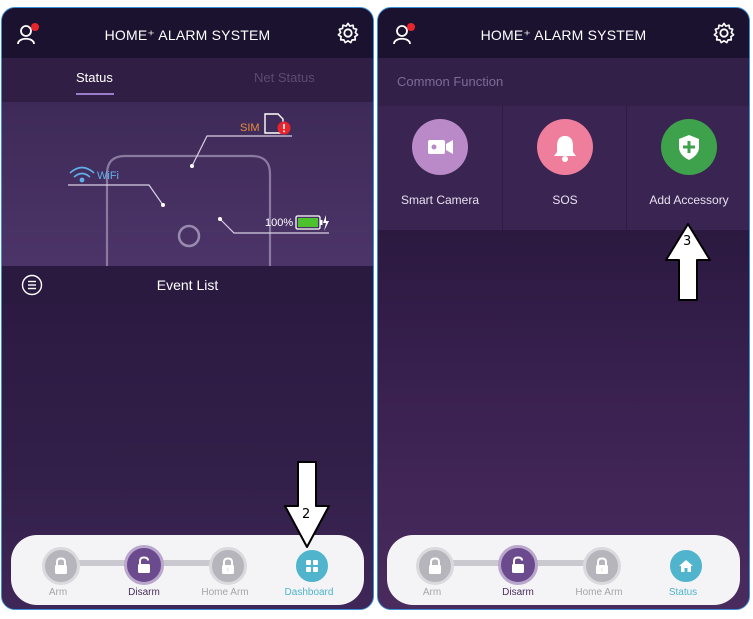 Image resolution: width=753 pixels, height=619 pixels. I want to click on sim-card-icon, so click(277, 124).